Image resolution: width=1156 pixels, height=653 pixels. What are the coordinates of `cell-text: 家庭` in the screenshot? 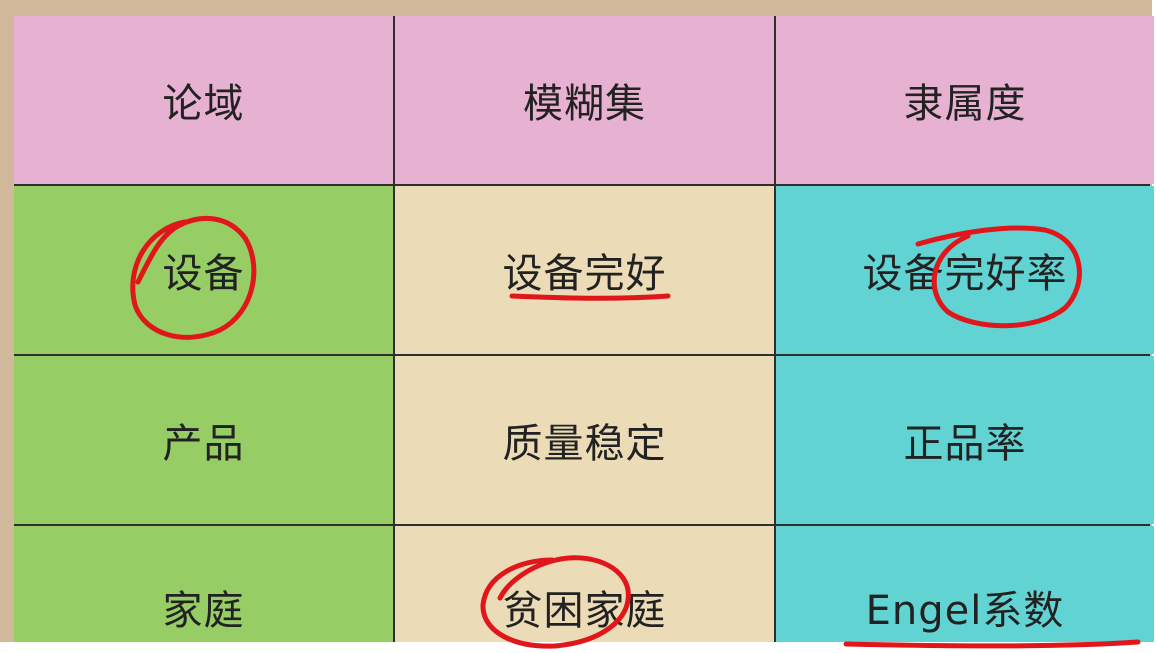 It's located at (203, 611).